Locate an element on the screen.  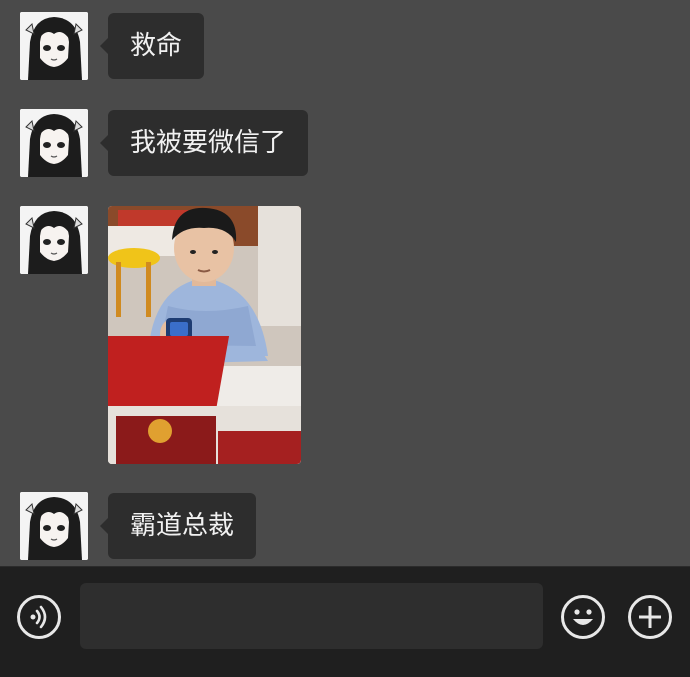
voice-icon is located at coordinates (39, 617).